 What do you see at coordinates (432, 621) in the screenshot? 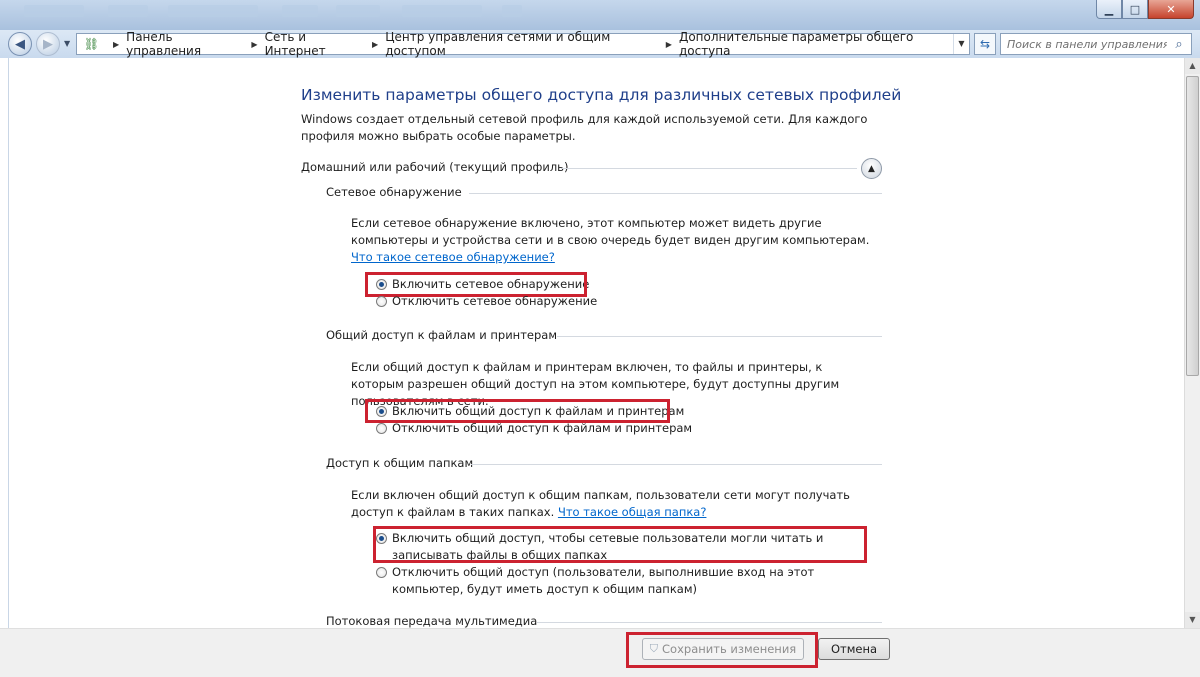
I see `section-title-media-streaming: Потоковая передача мультимедиа` at bounding box center [432, 621].